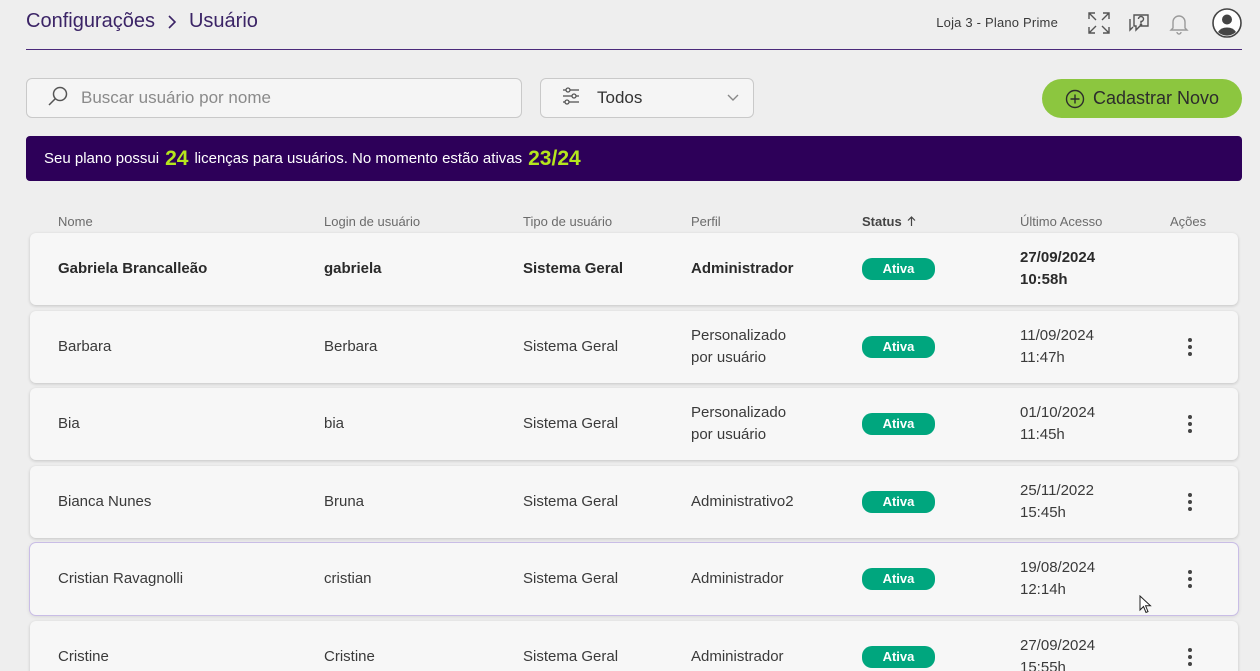 The height and width of the screenshot is (671, 1260). I want to click on filter-value: Todos, so click(620, 97).